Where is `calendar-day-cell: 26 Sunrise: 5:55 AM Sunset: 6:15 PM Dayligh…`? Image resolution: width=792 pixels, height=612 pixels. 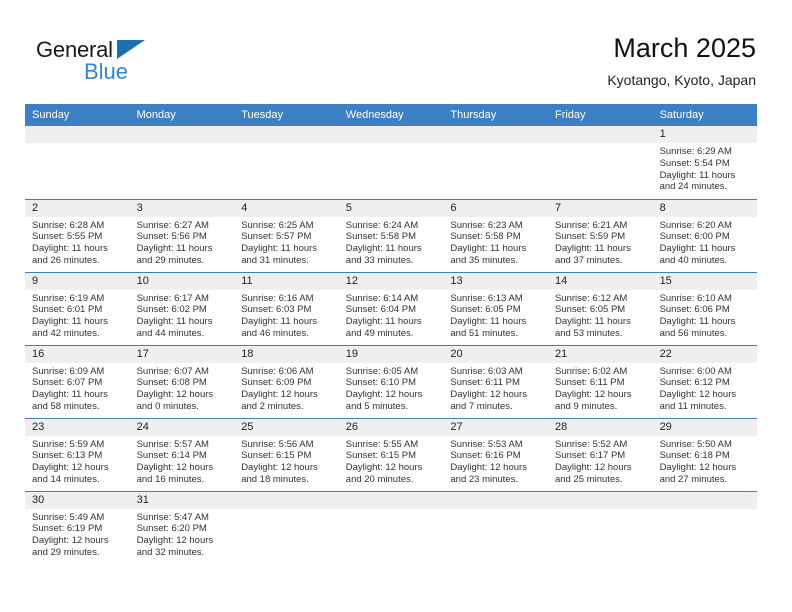 calendar-day-cell: 26 Sunrise: 5:55 AM Sunset: 6:15 PM Dayligh… is located at coordinates (391, 454).